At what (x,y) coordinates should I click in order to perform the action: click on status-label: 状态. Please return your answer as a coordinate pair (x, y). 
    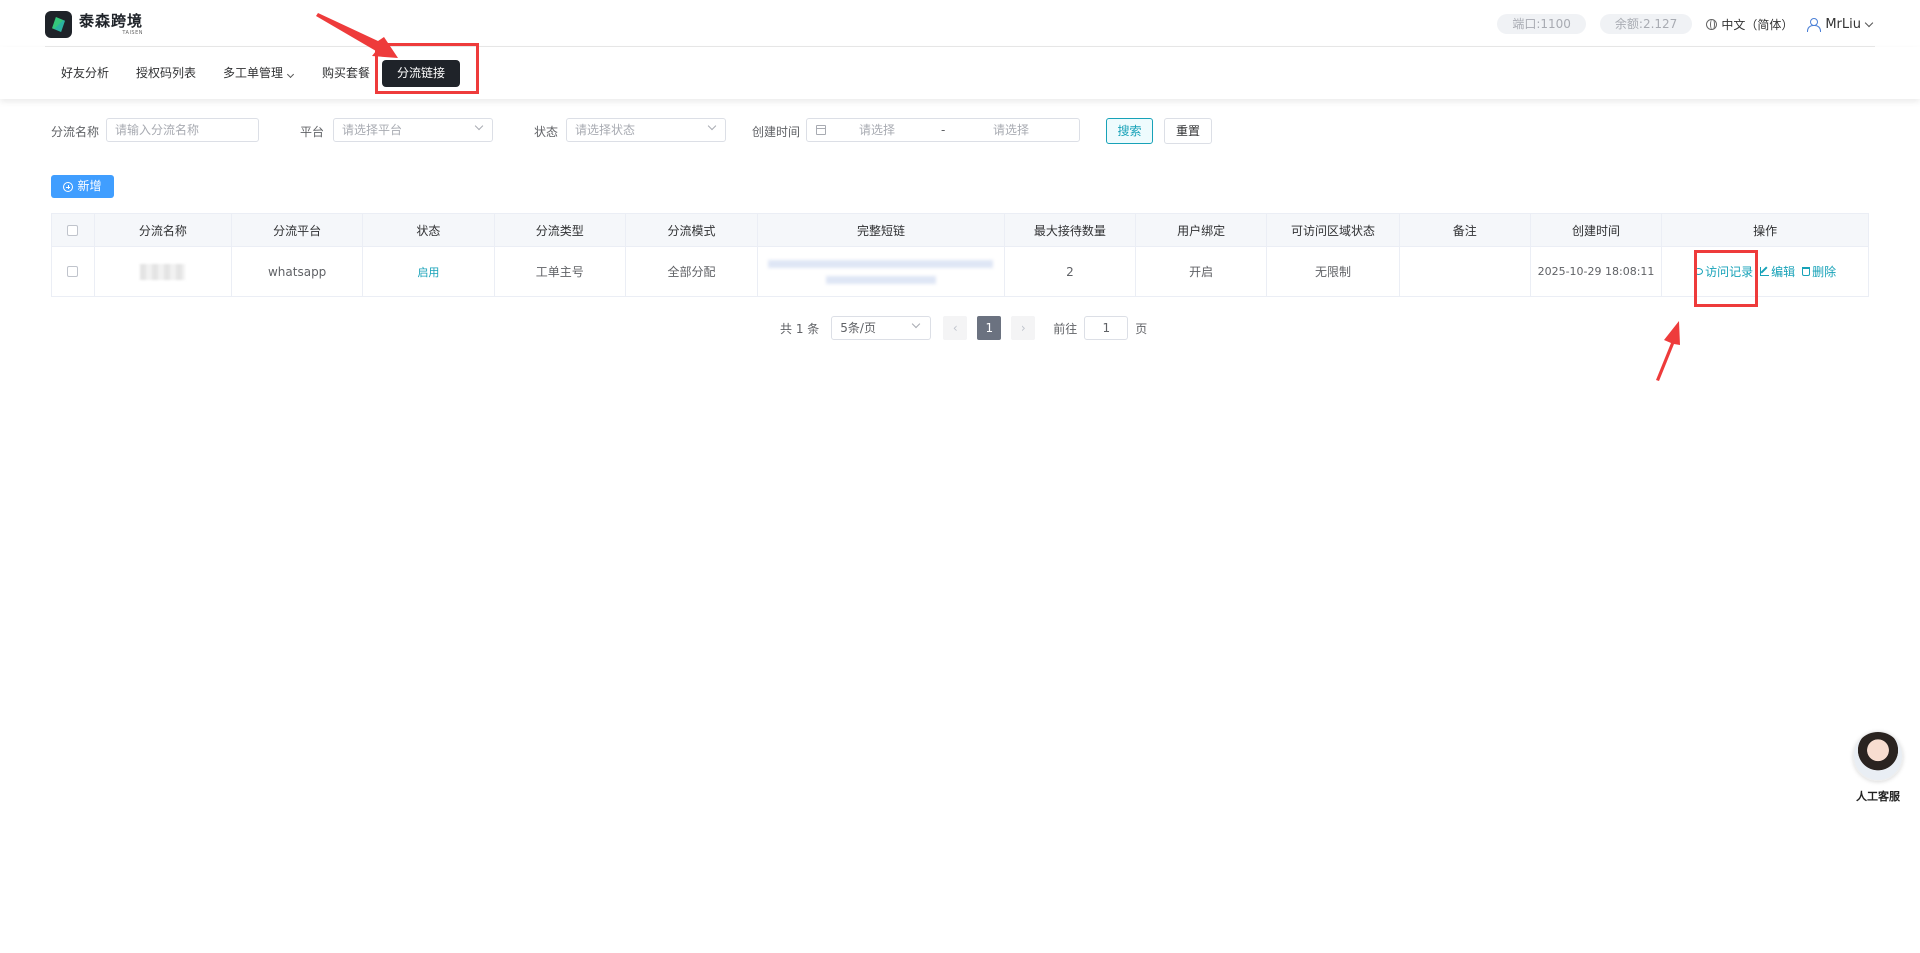
    Looking at the image, I should click on (546, 132).